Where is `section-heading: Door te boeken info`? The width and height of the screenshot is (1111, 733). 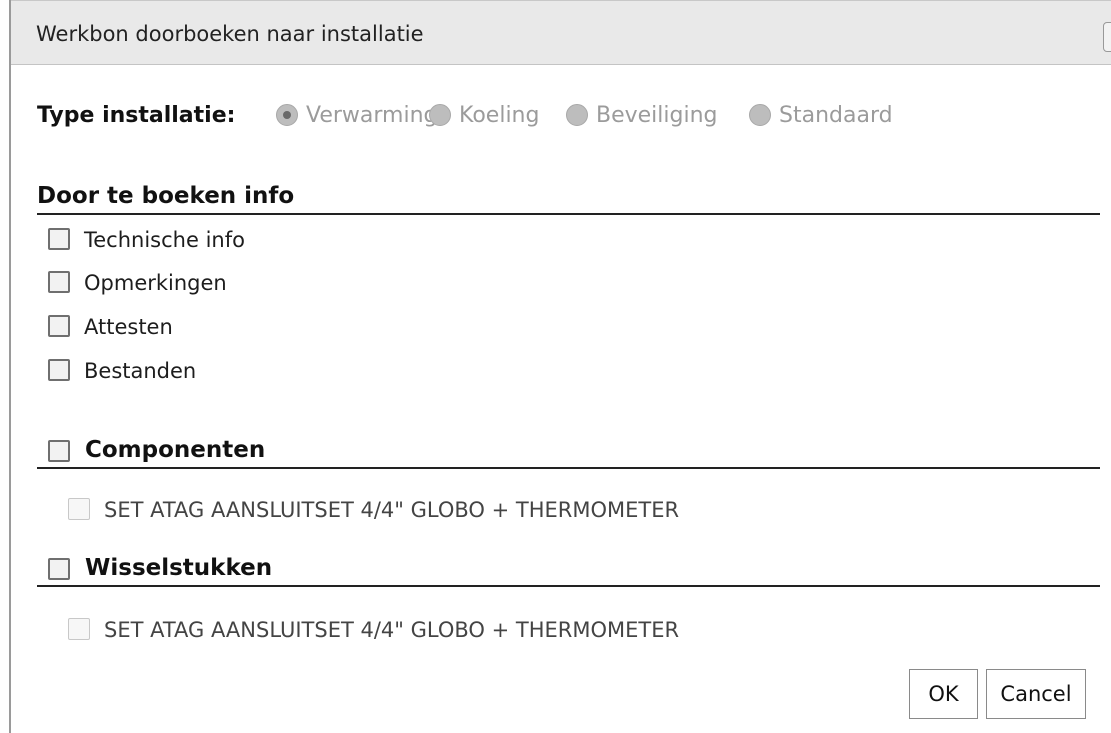
section-heading: Door te boeken info is located at coordinates (166, 196).